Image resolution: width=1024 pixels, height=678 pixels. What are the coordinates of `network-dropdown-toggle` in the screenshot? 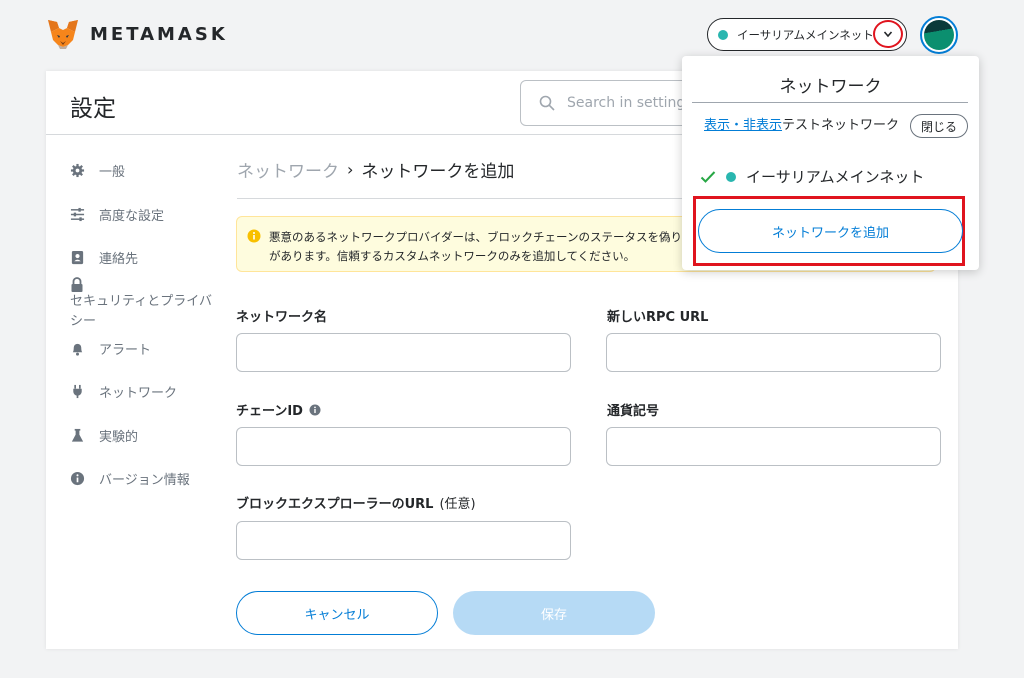 It's located at (888, 34).